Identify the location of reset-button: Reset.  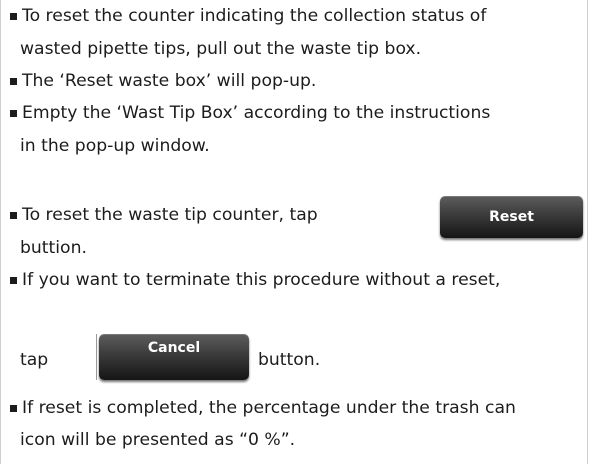
(511, 217).